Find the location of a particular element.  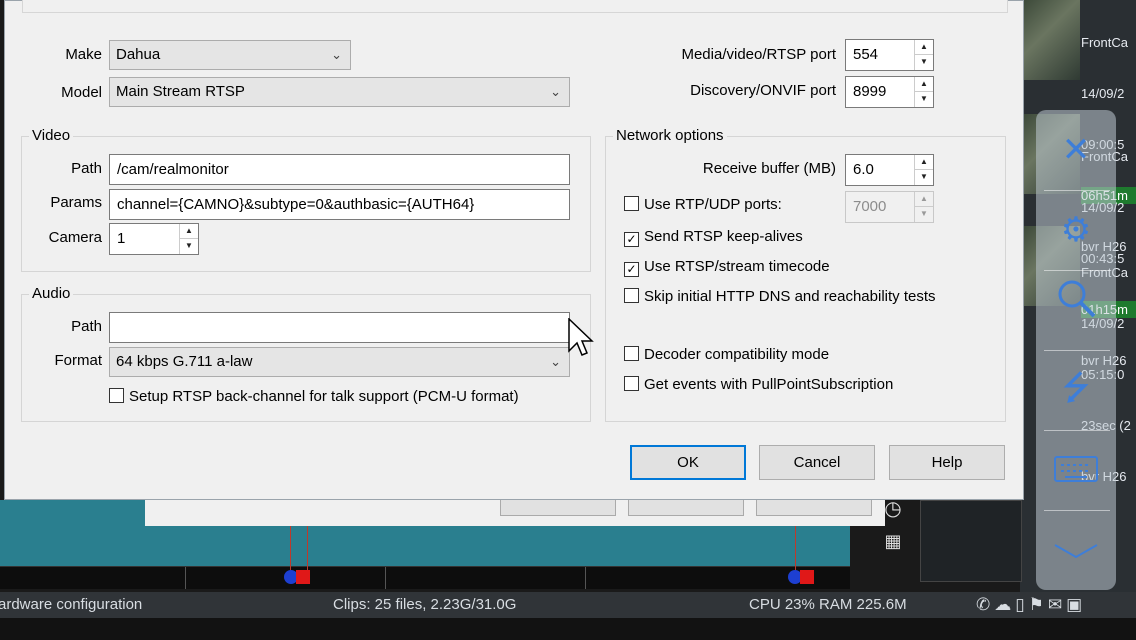

keepalive-checkbox: ✓ Send RTSP keep-alives is located at coordinates (713, 237).